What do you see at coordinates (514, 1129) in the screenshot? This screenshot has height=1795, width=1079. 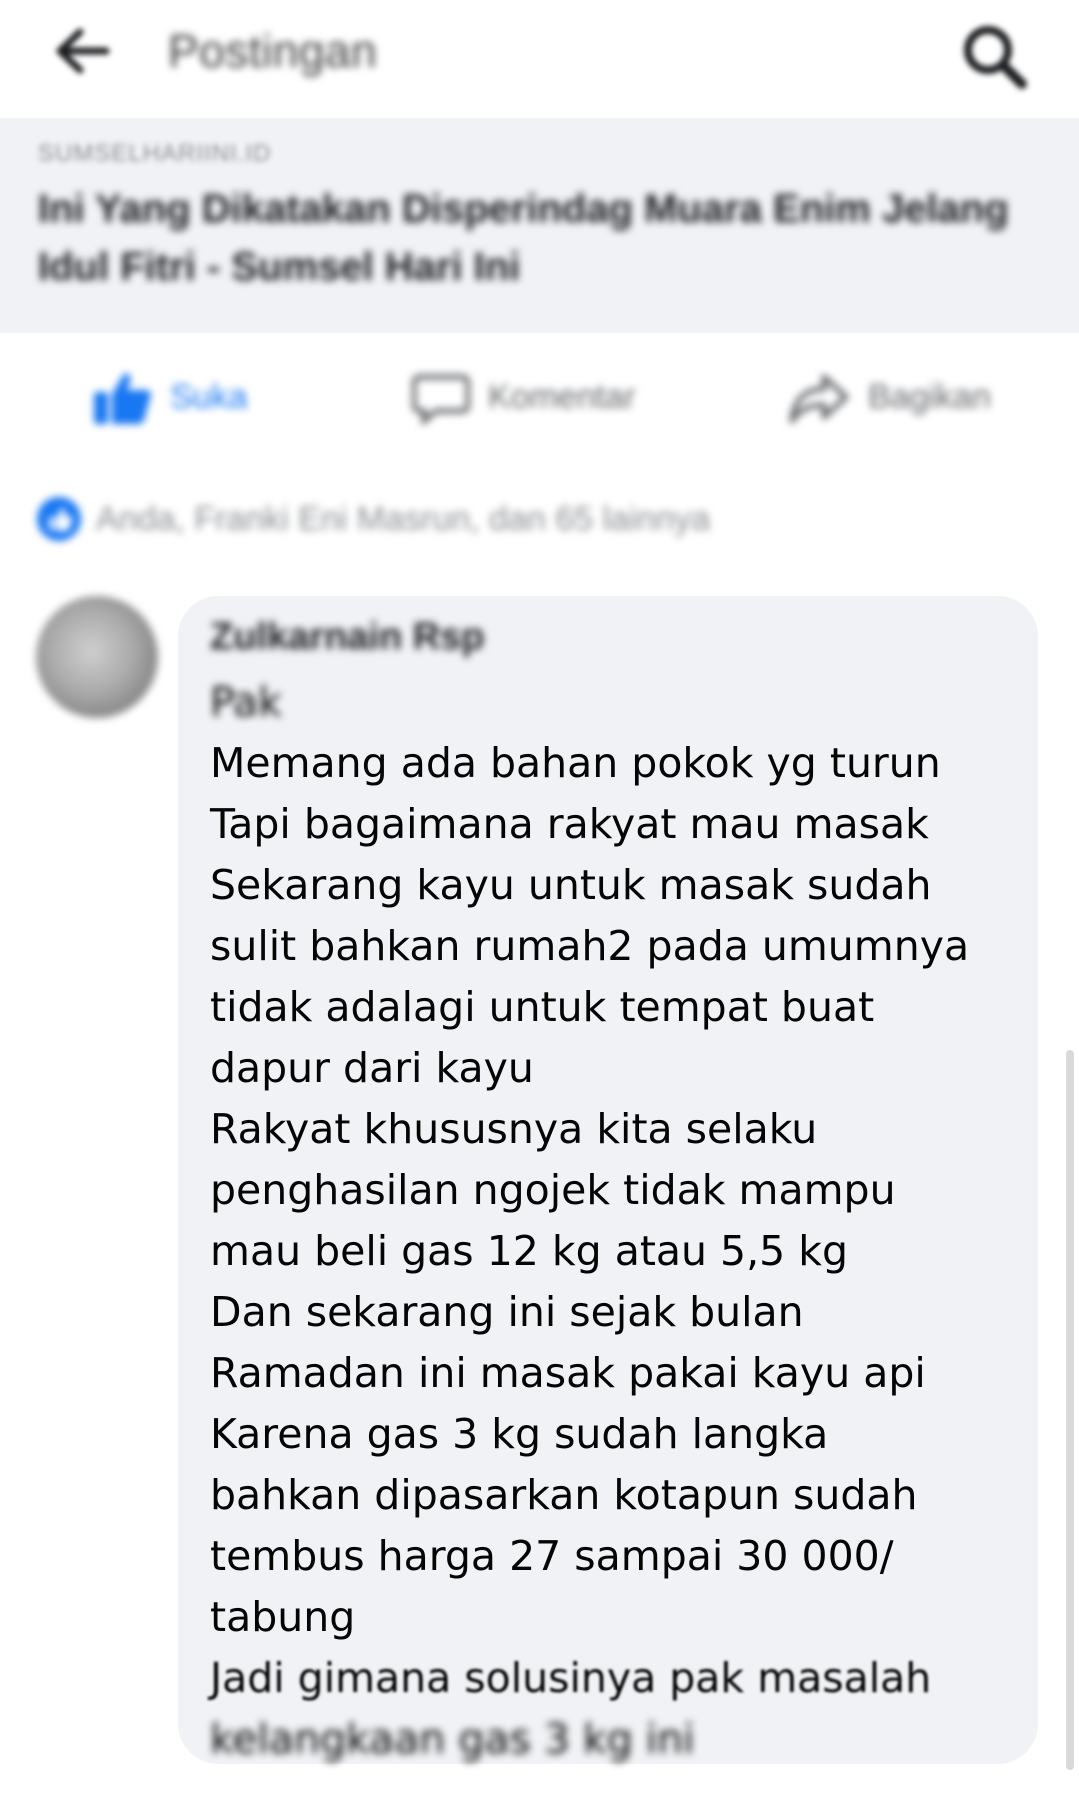 I see `comment-line: Rakyat khususnya kita selaku` at bounding box center [514, 1129].